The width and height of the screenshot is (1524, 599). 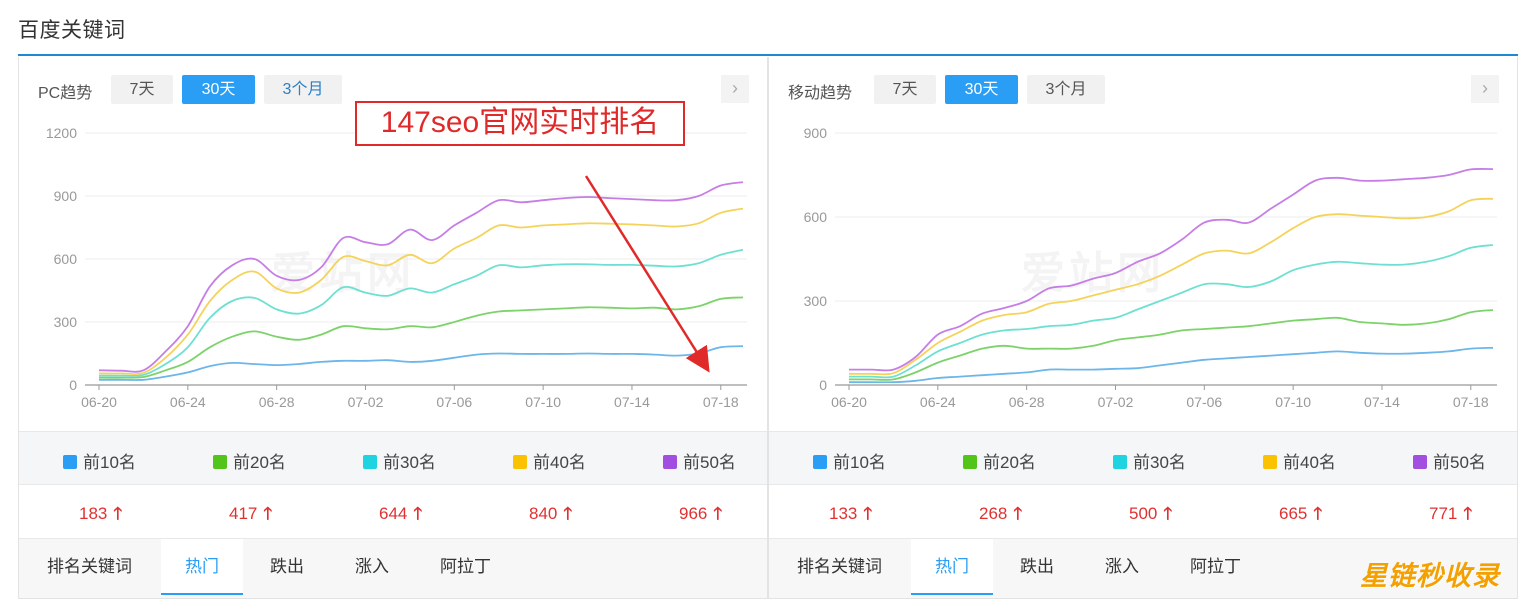 What do you see at coordinates (938, 402) in the screenshot?
I see `x-tick-label: 06-24` at bounding box center [938, 402].